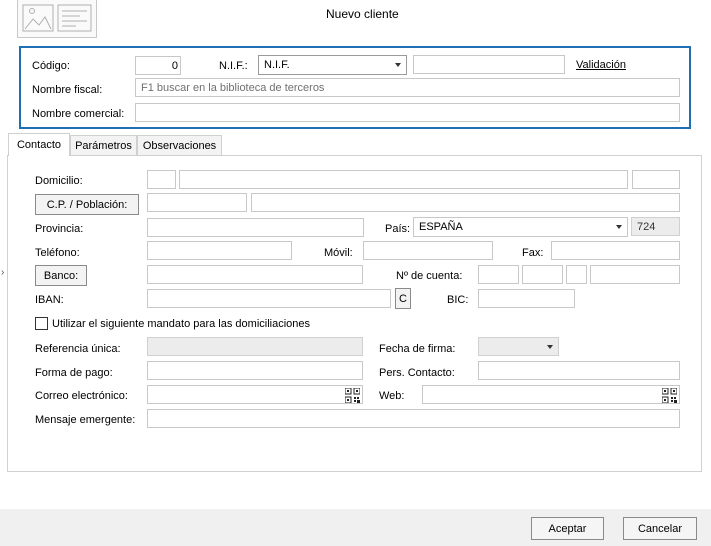  Describe the element at coordinates (269, 298) in the screenshot. I see `iban-input` at that location.